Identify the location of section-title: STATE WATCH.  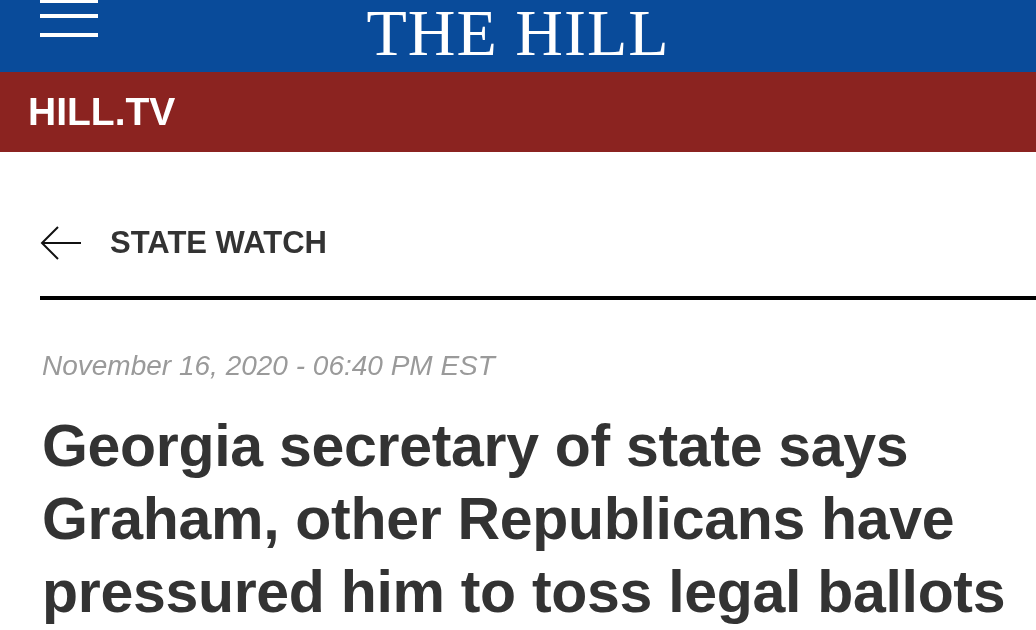
(218, 243).